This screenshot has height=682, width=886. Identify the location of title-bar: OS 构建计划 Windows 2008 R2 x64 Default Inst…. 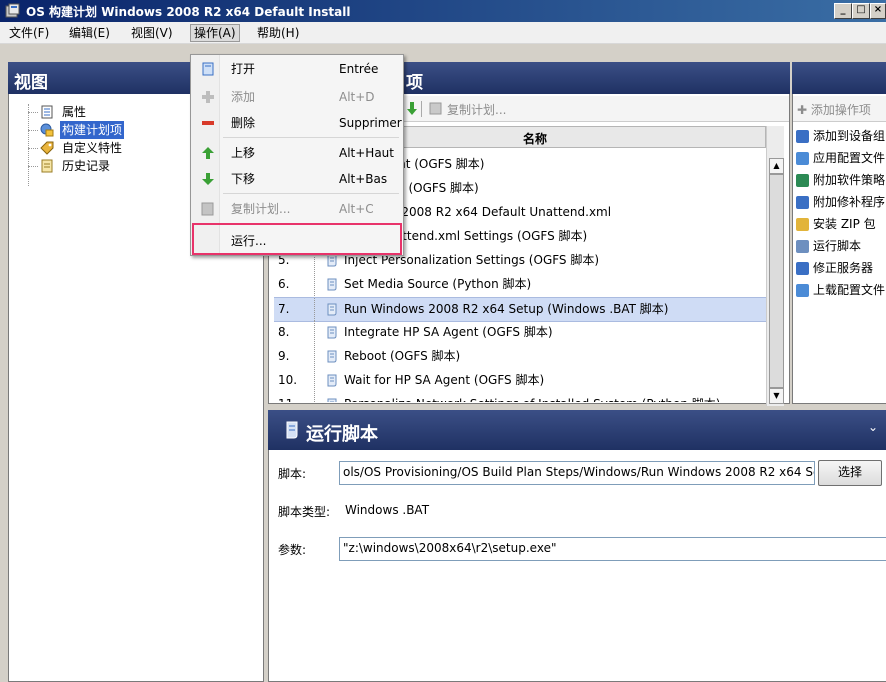
(443, 11).